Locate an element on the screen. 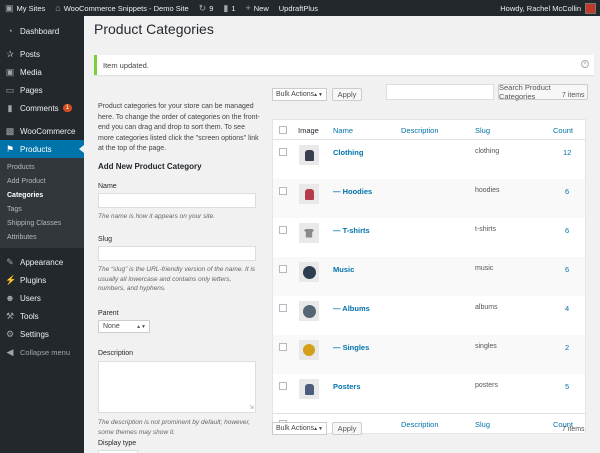 Image resolution: width=600 pixels, height=453 pixels. sidebar-item-woocommerce: ▩ WooCommerce is located at coordinates (42, 131).